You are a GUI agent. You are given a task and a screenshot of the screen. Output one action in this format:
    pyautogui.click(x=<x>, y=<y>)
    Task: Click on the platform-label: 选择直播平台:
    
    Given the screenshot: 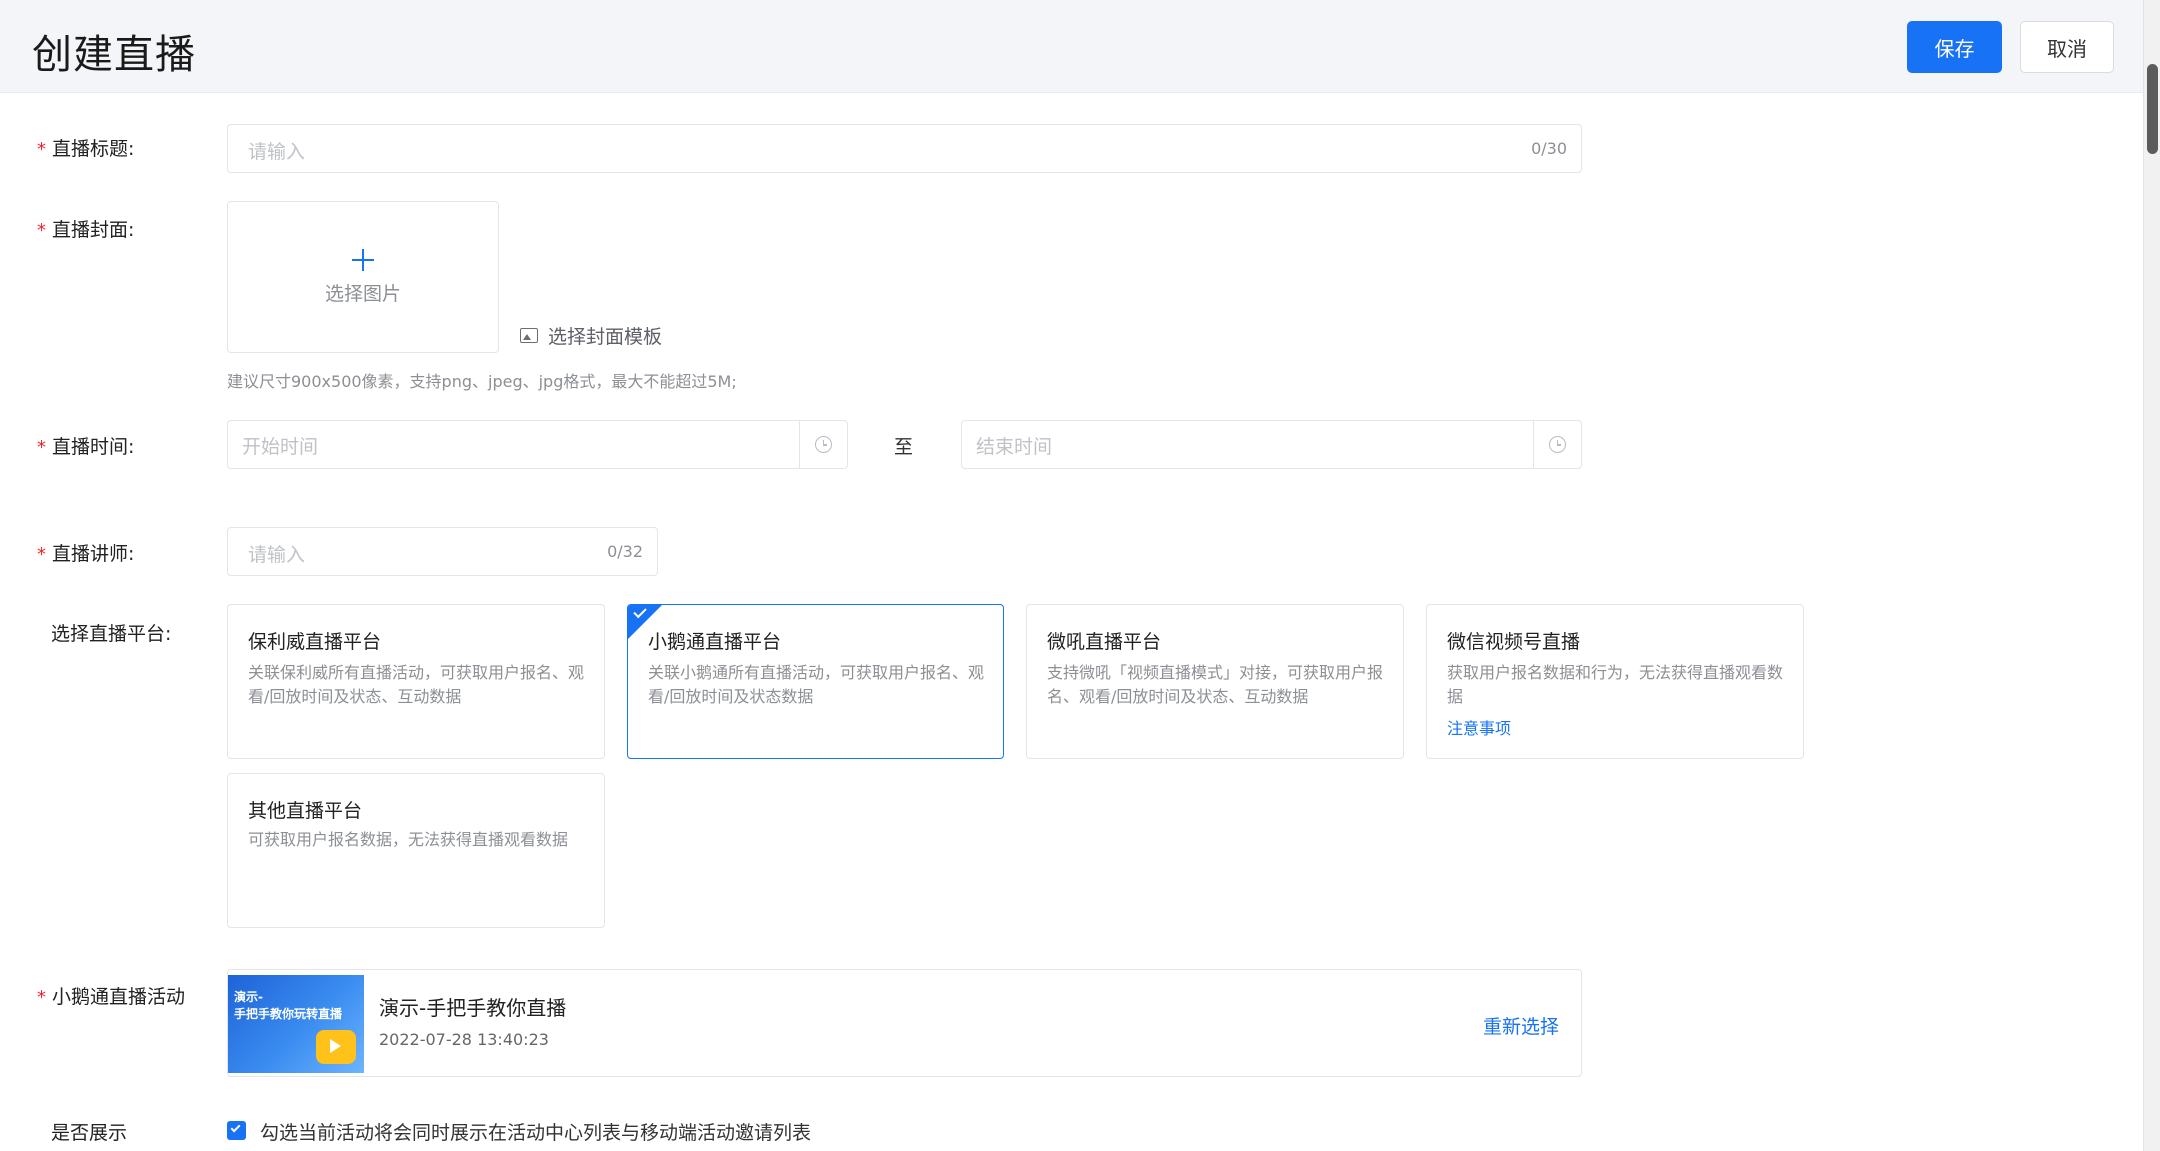 What is the action you would take?
    pyautogui.click(x=111, y=634)
    